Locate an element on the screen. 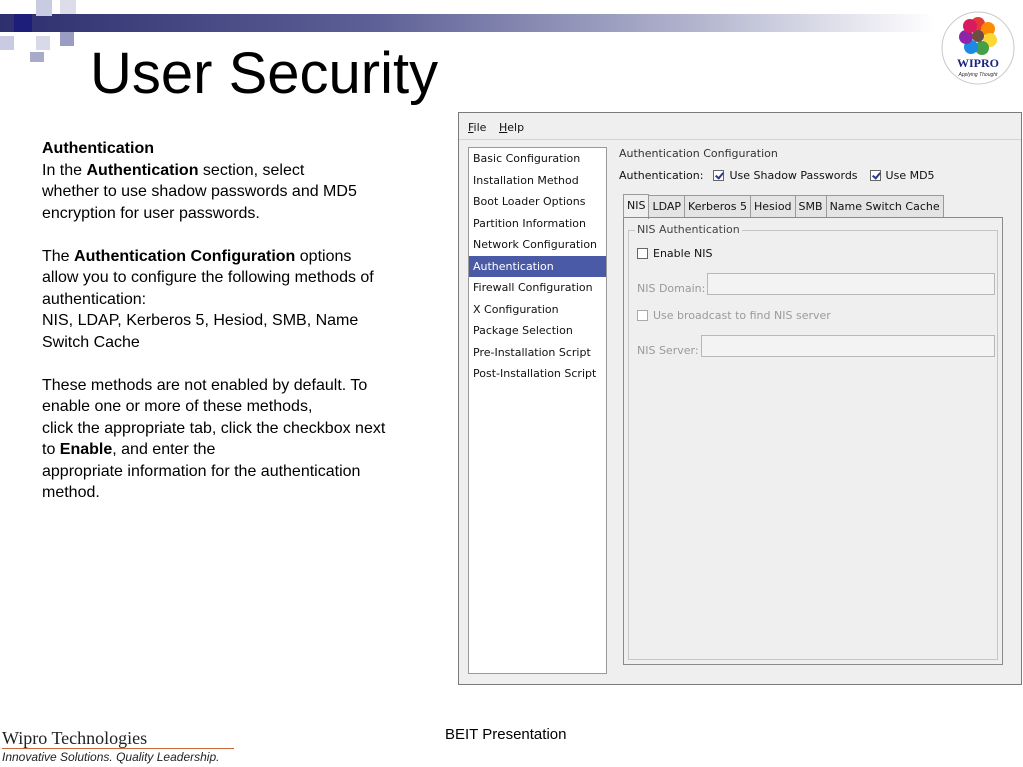 The height and width of the screenshot is (767, 1023). tab-ldap: LDAP is located at coordinates (667, 206).